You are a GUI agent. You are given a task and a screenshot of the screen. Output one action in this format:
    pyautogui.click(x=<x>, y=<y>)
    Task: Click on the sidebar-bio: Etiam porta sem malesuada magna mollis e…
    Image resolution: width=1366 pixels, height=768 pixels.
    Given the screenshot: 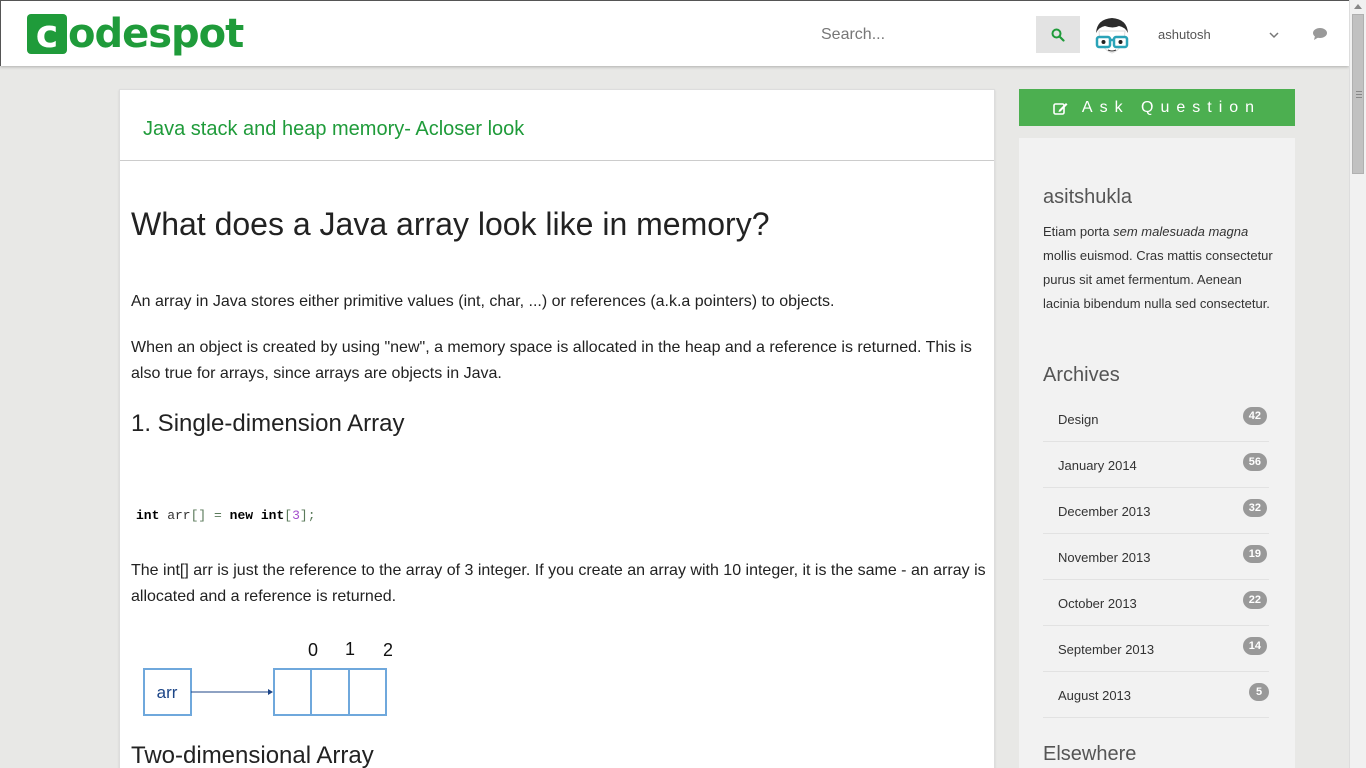 What is the action you would take?
    pyautogui.click(x=1158, y=267)
    